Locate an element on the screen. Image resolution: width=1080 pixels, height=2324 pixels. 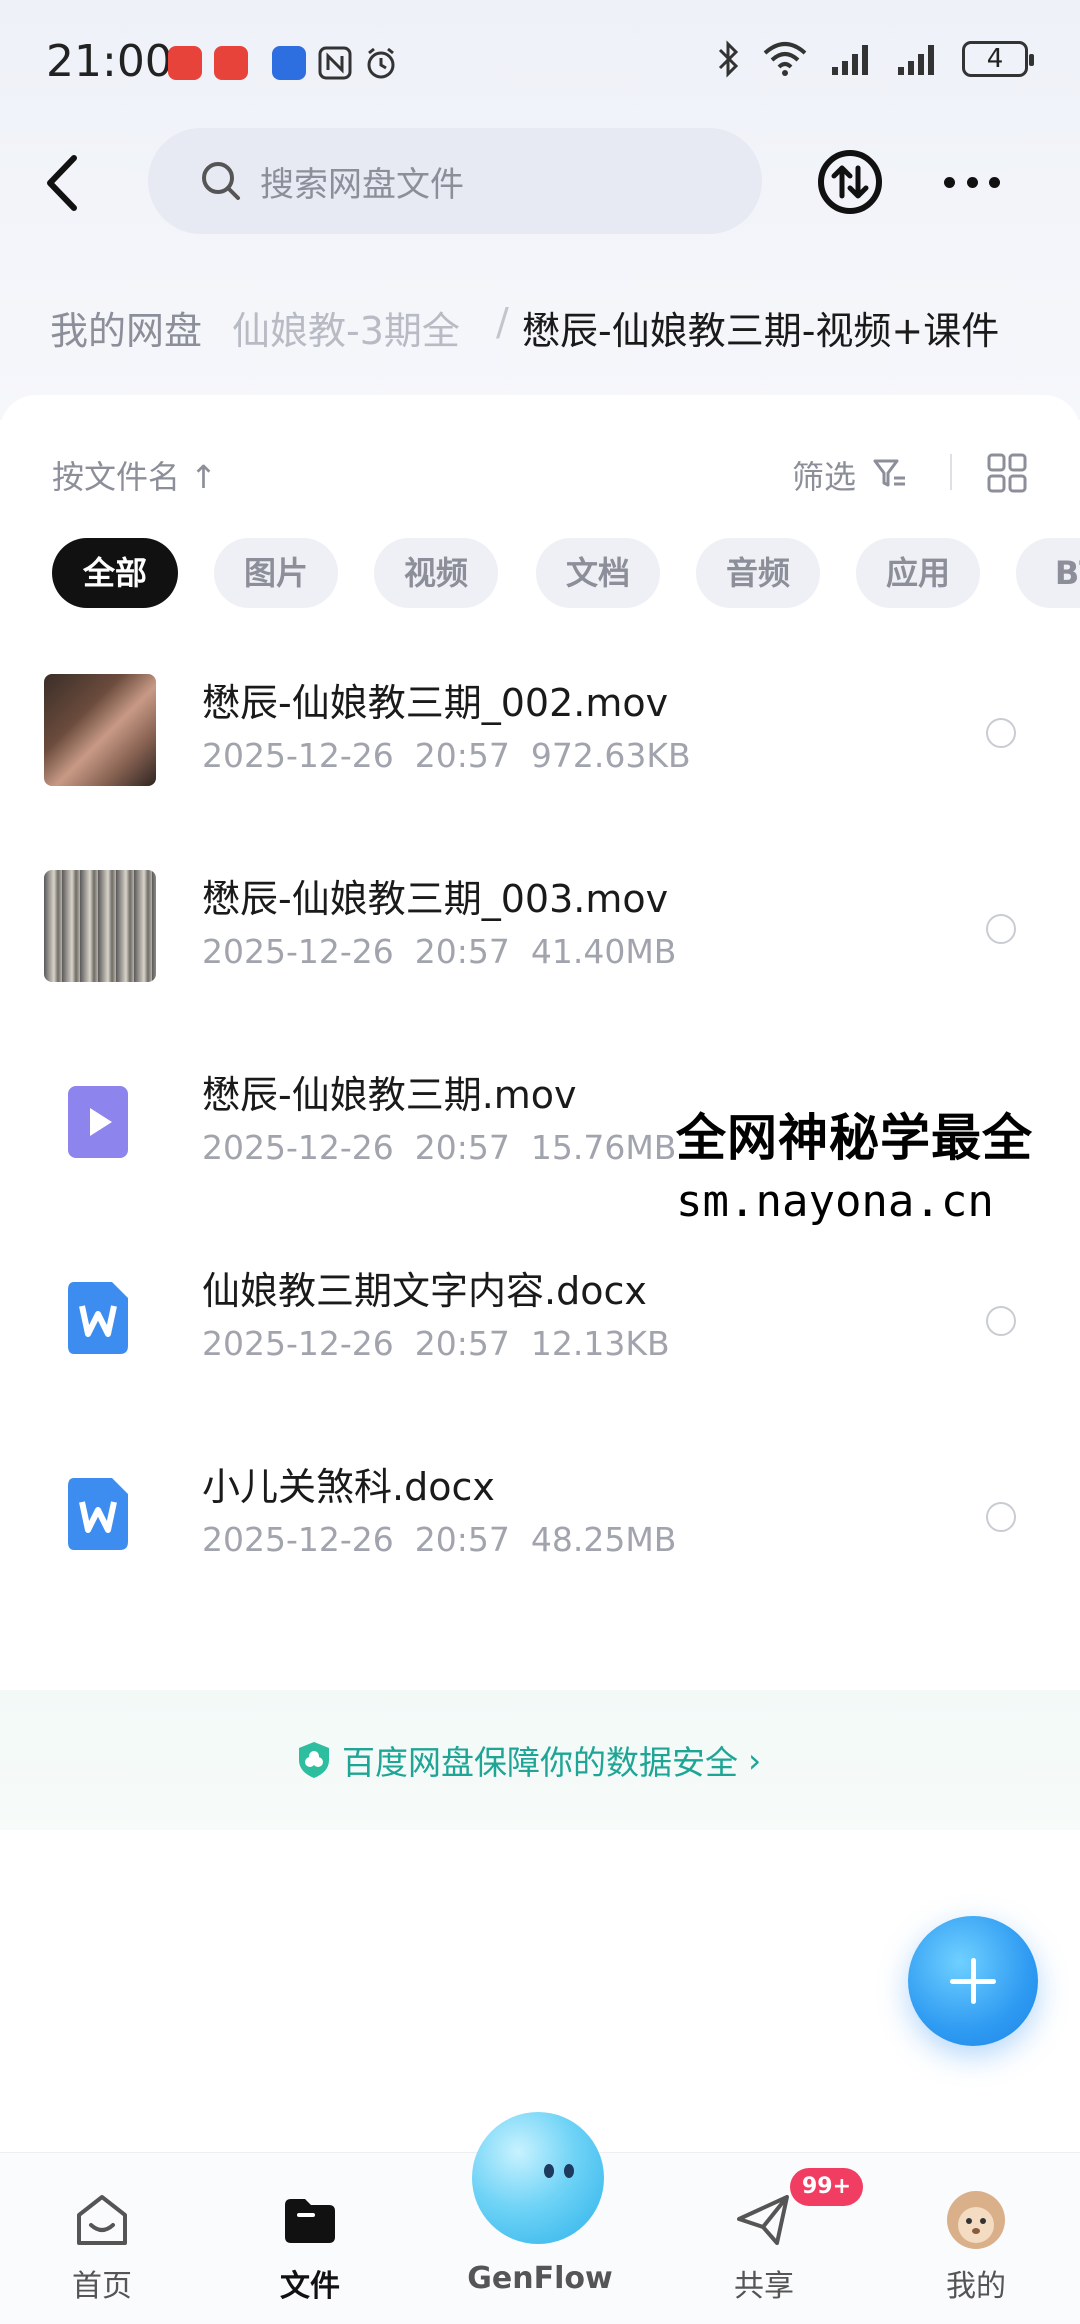
status-right-group: 4 is located at coordinates (875, 59).